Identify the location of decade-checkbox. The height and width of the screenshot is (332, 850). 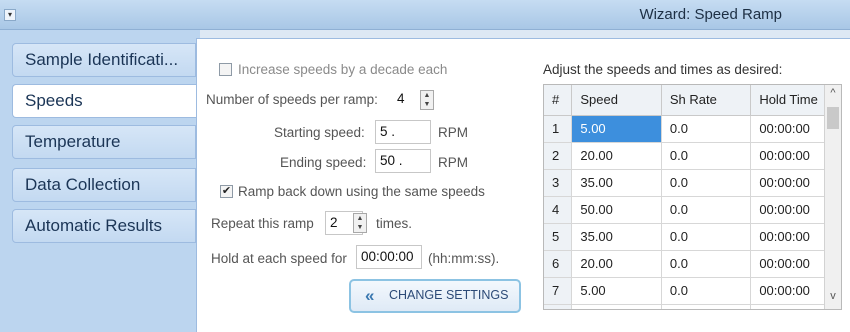
(225, 69).